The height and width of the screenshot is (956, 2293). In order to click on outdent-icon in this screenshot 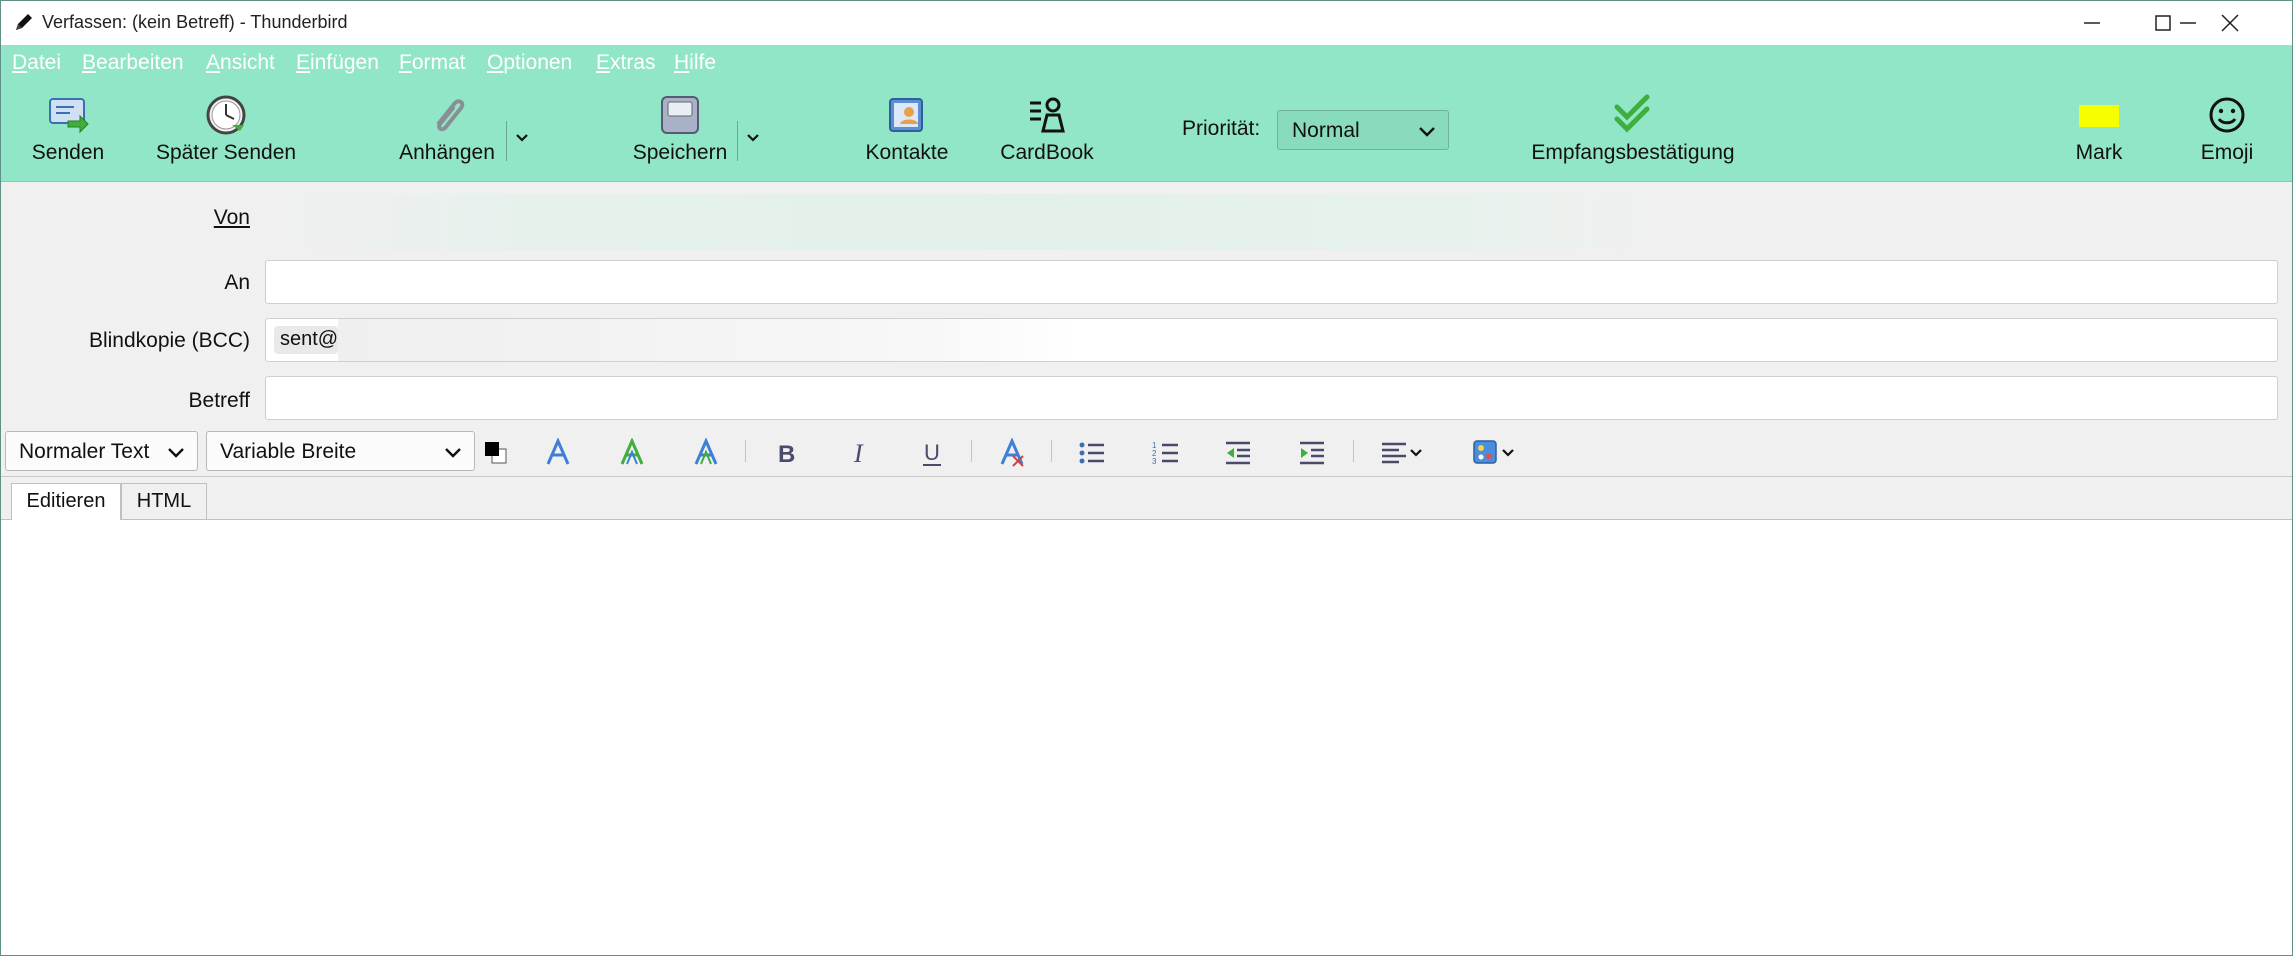, I will do `click(1238, 453)`.